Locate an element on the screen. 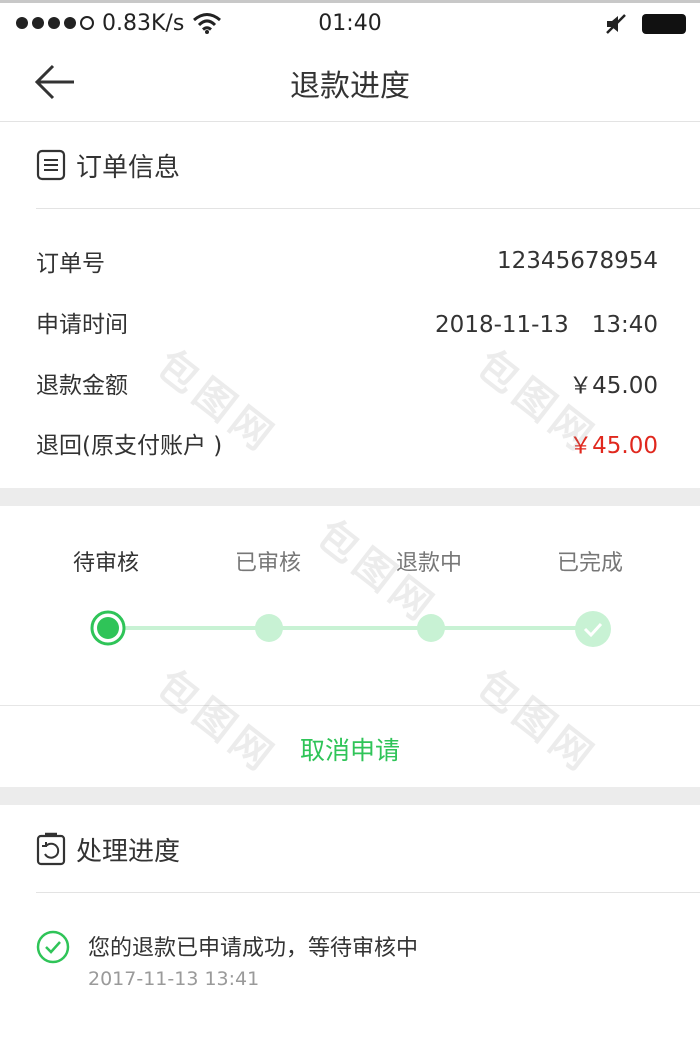  step-label-refunding: 退款中 is located at coordinates (428, 563).